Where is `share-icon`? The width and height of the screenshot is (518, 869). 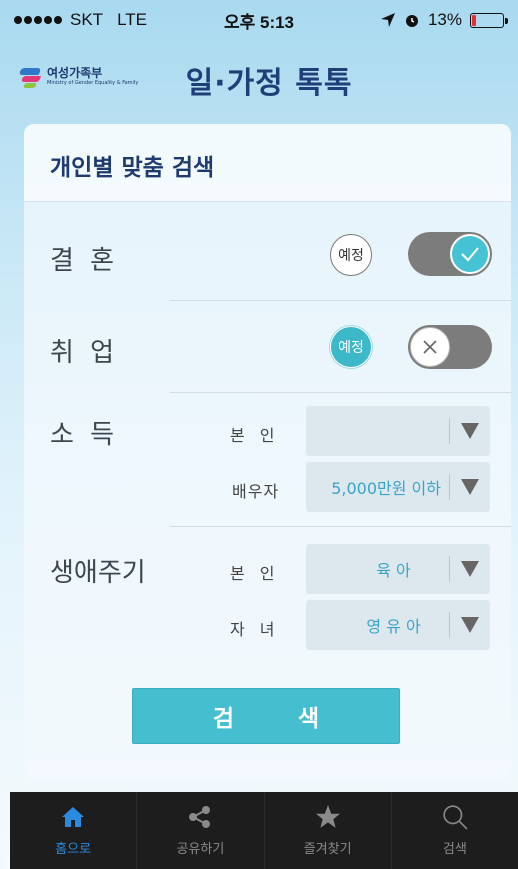 share-icon is located at coordinates (200, 817).